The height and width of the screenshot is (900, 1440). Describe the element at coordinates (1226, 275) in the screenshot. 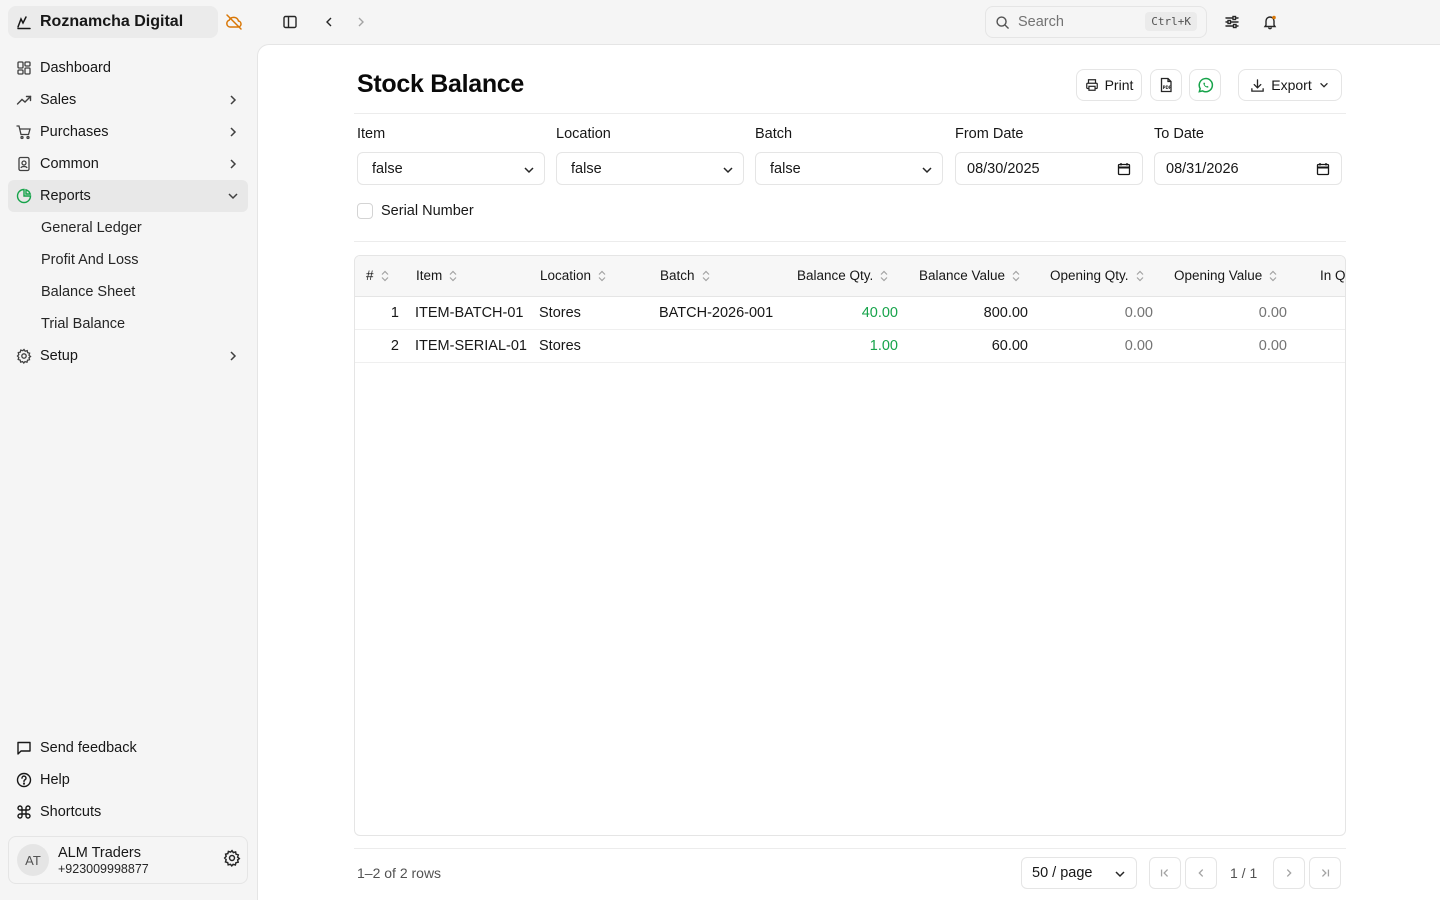

I see `column-header-opening-value: Opening Value` at that location.